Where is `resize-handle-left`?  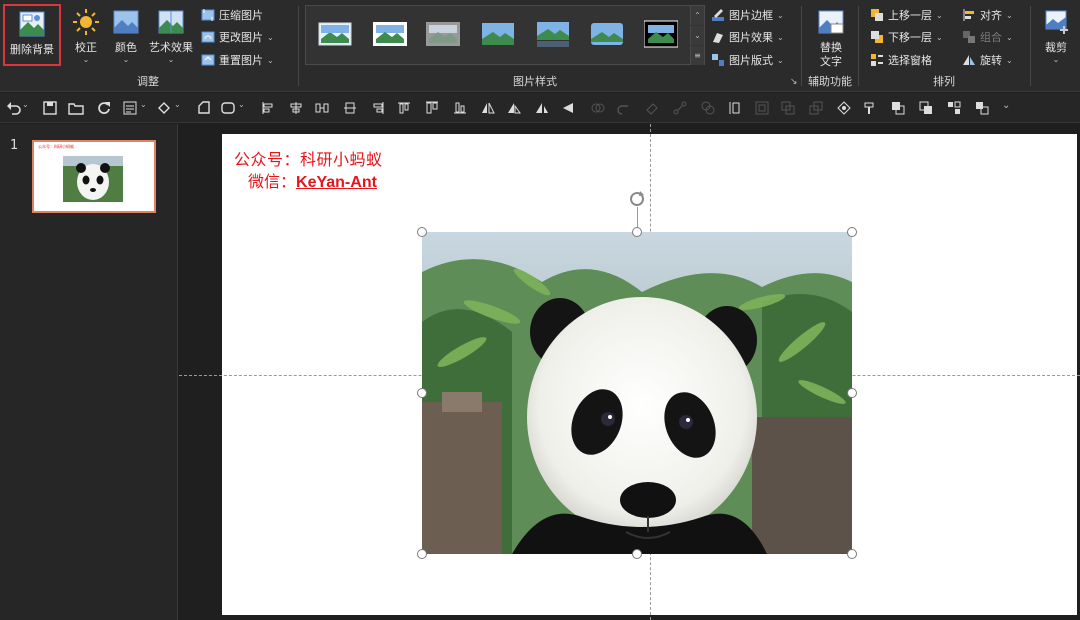
resize-handle-left is located at coordinates (422, 393).